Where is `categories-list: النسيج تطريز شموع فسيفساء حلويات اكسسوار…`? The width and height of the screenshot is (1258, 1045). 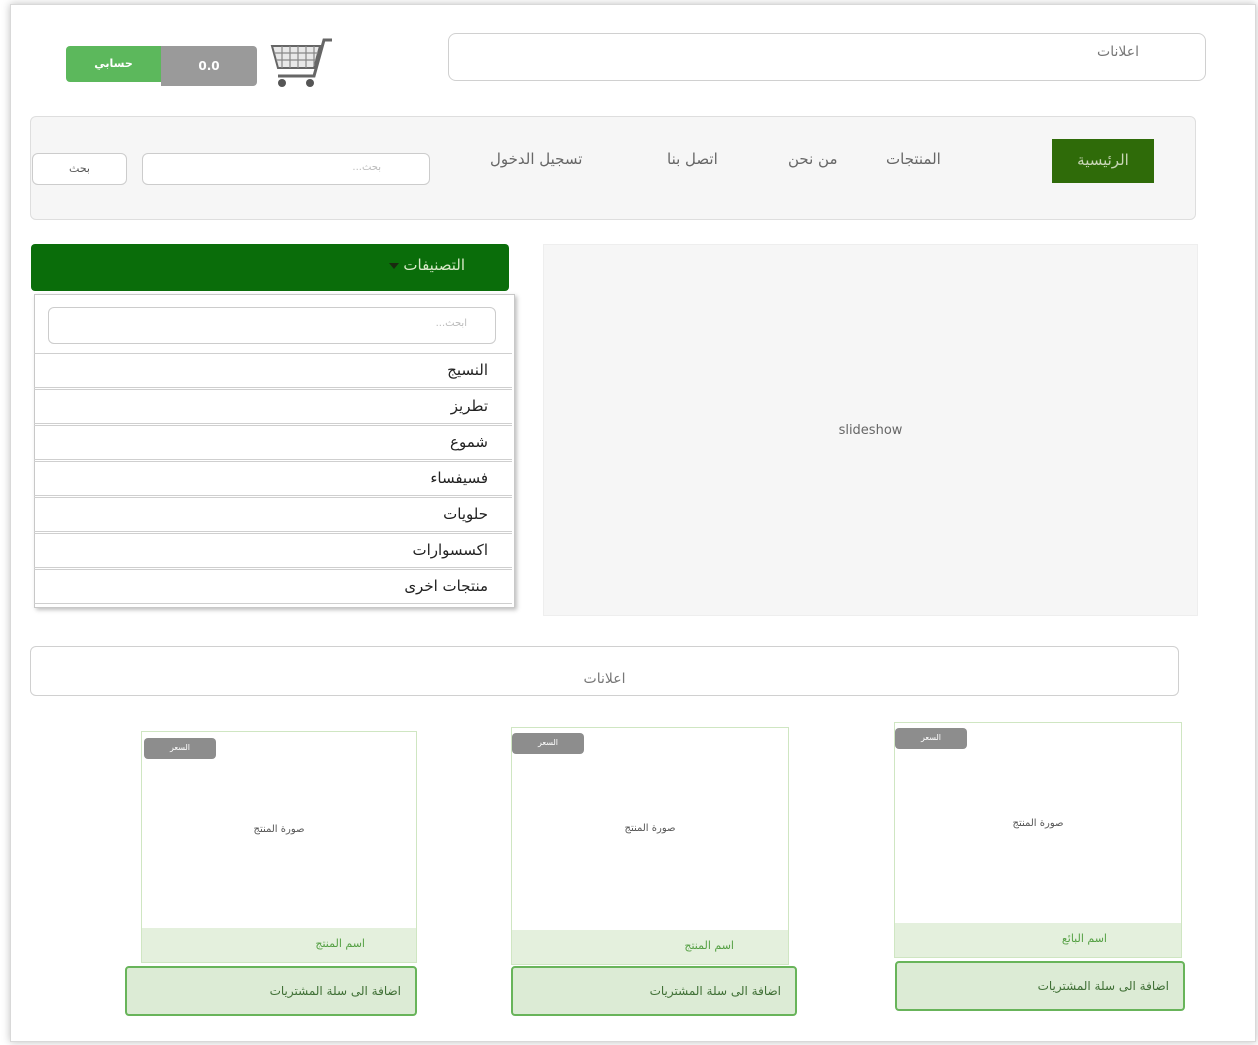 categories-list: النسيج تطريز شموع فسيفساء حلويات اكسسوار… is located at coordinates (273, 479).